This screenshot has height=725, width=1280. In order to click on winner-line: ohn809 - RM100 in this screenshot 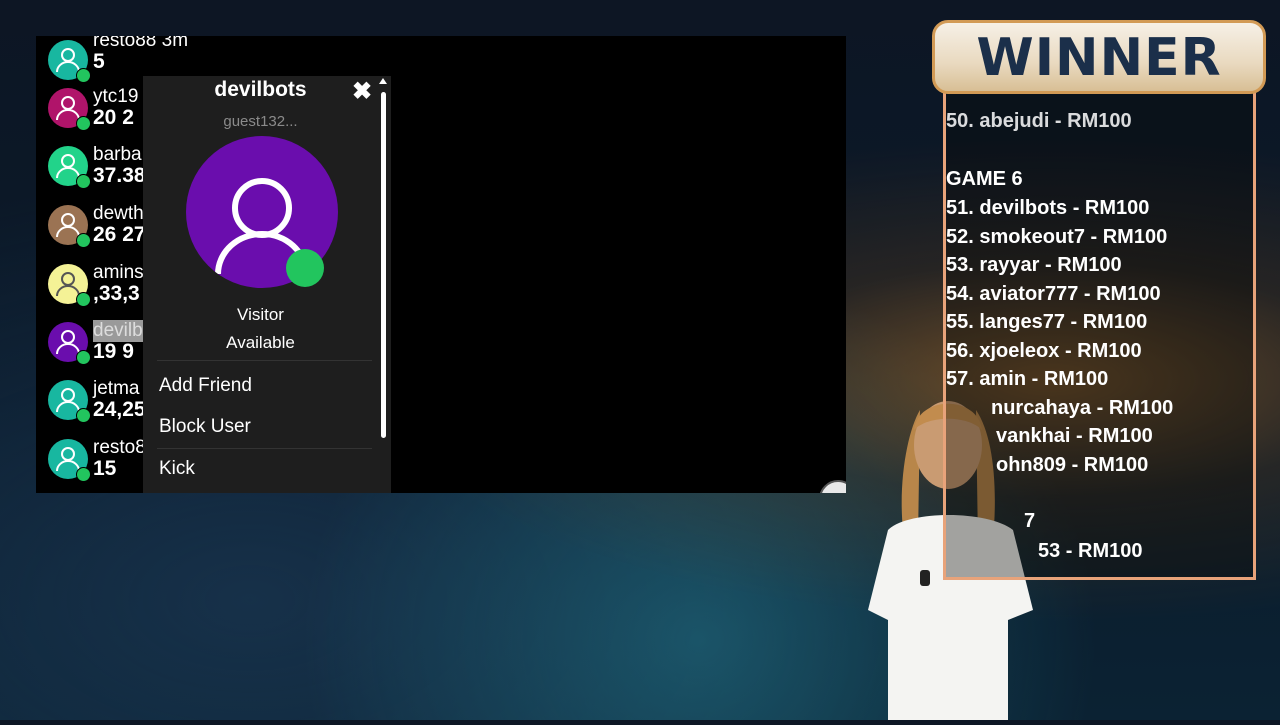, I will do `click(1072, 465)`.